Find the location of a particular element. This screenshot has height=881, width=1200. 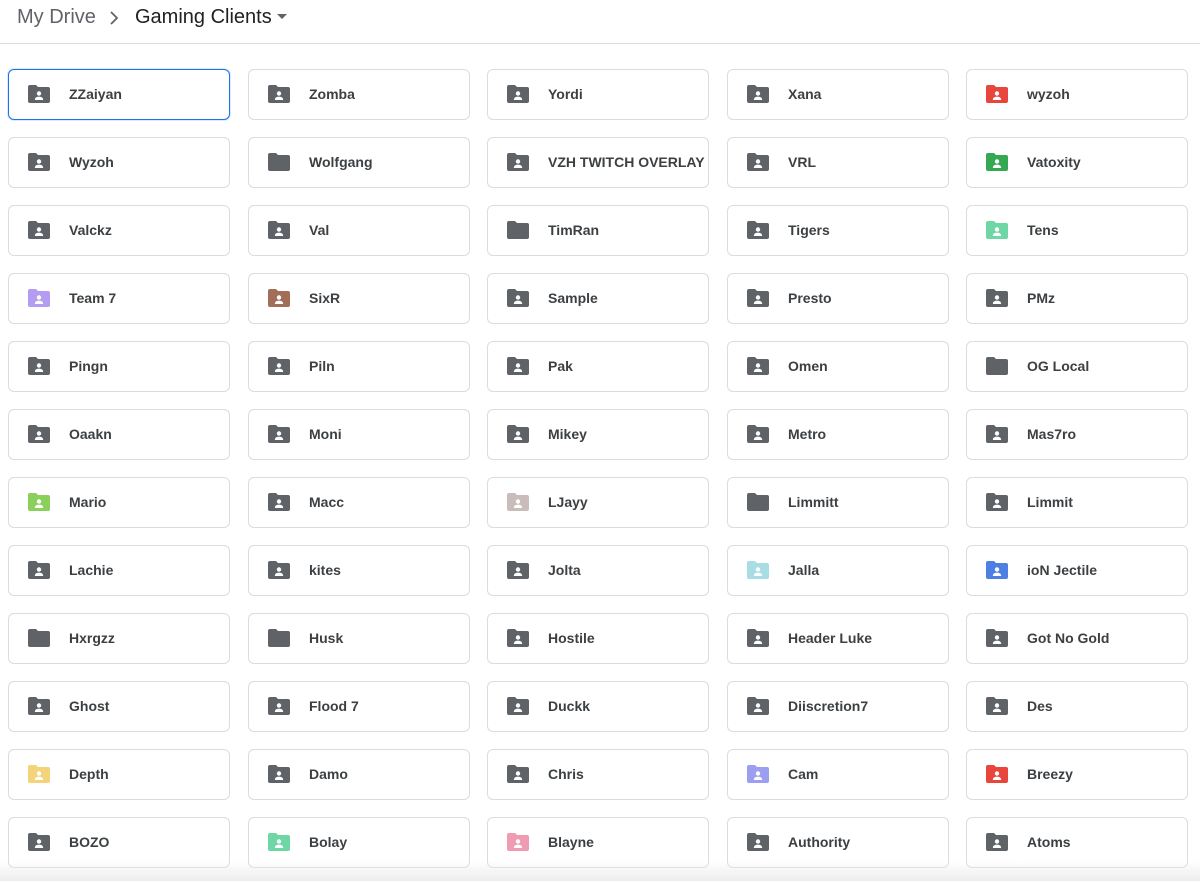

folder-tile: Mas7ro is located at coordinates (1077, 434).